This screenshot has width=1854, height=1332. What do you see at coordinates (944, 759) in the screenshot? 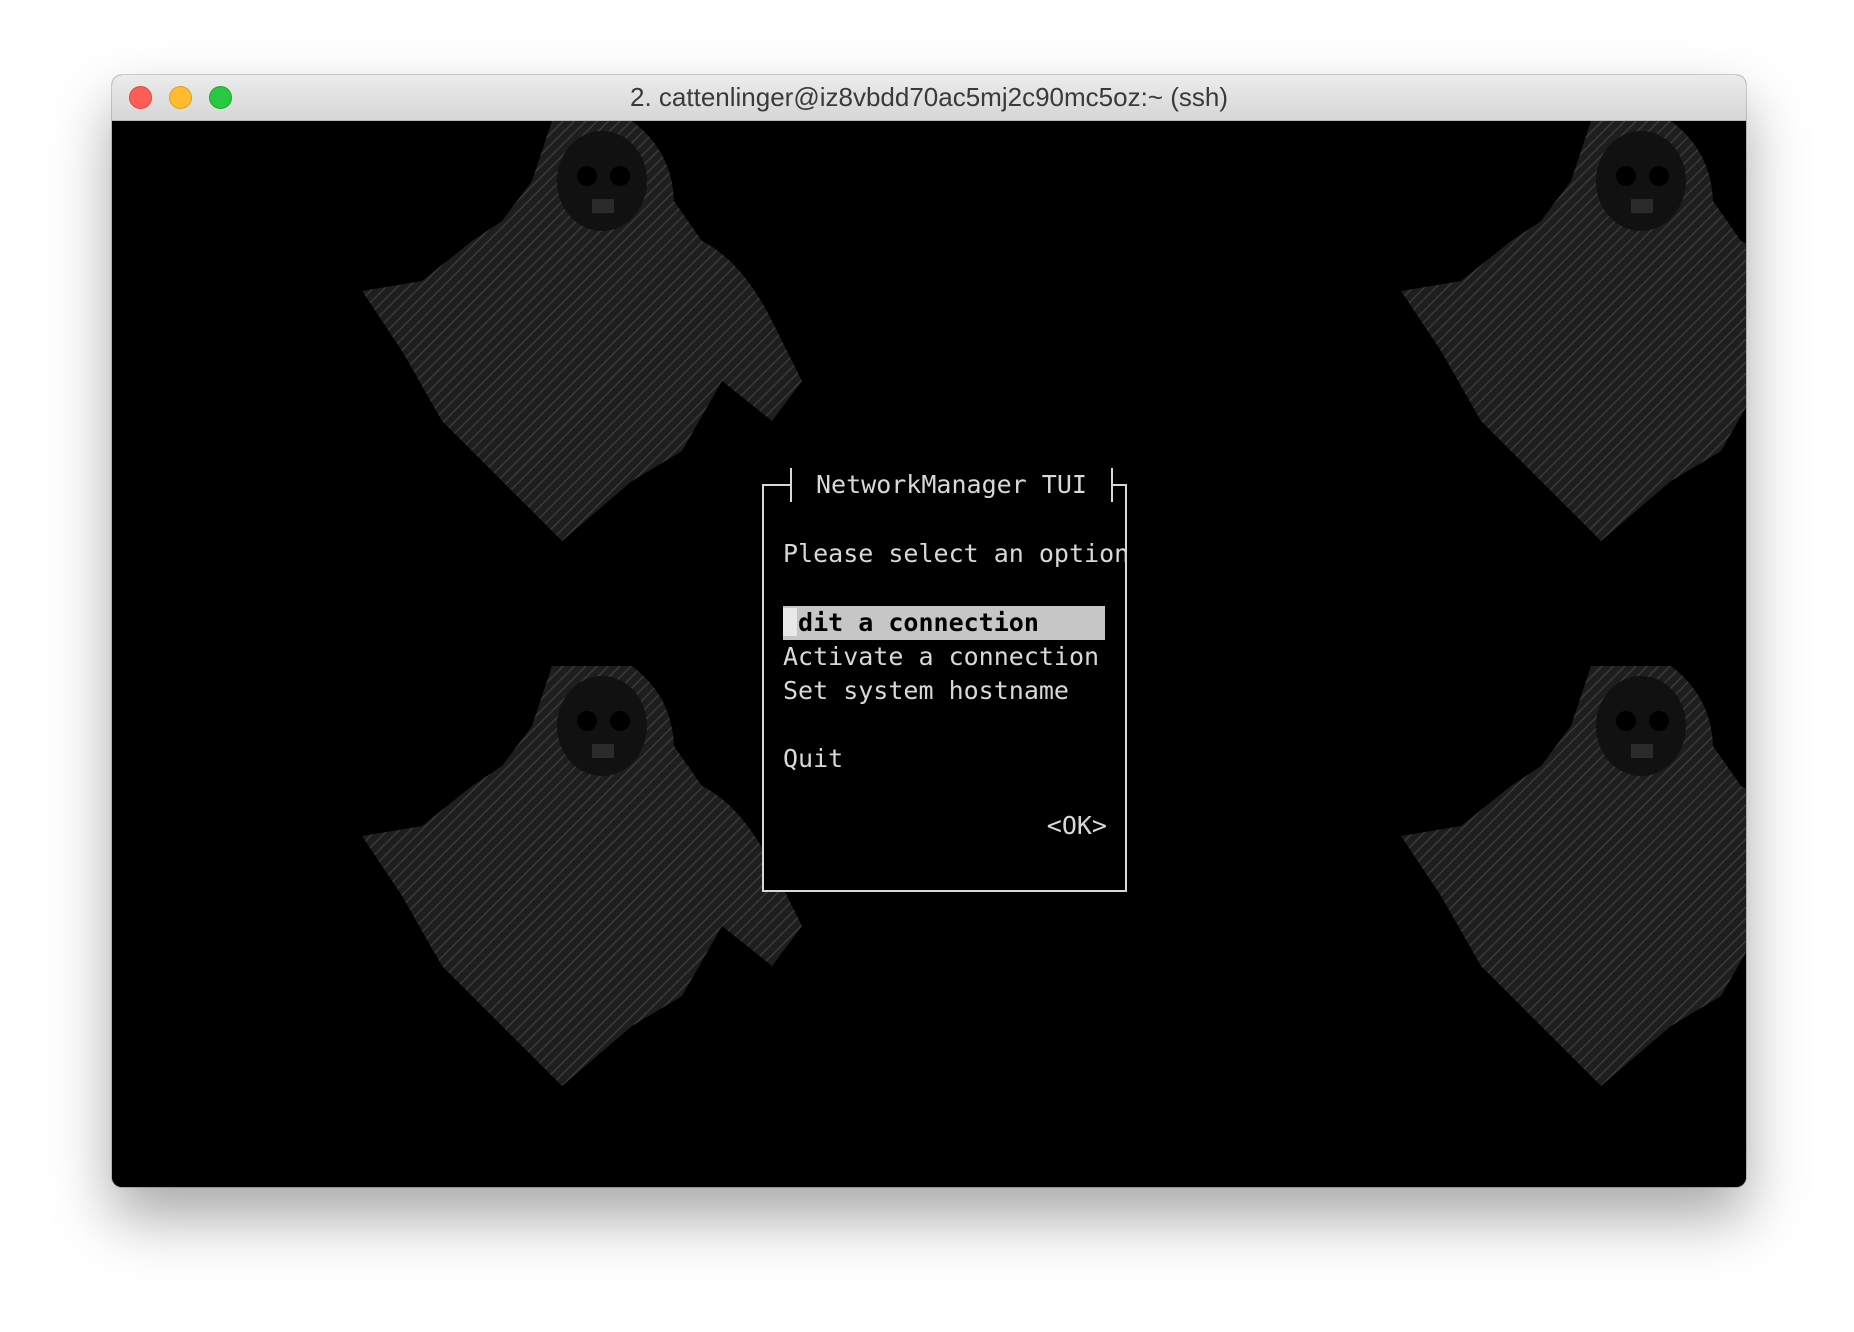
I see `menu-item-quit: Quit` at bounding box center [944, 759].